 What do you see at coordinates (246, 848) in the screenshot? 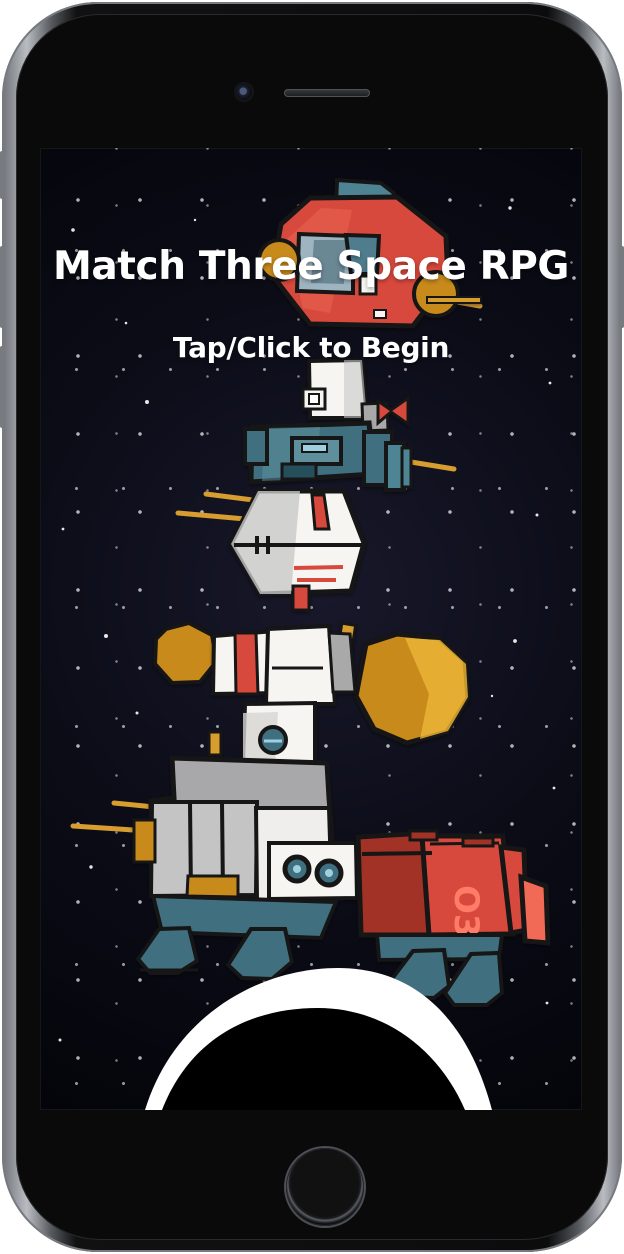
I see `lower-gray-module` at bounding box center [246, 848].